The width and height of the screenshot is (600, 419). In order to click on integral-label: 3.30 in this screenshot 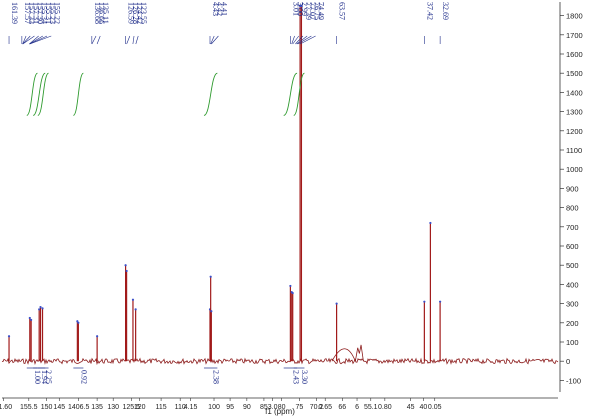, I will do `click(304, 377)`.